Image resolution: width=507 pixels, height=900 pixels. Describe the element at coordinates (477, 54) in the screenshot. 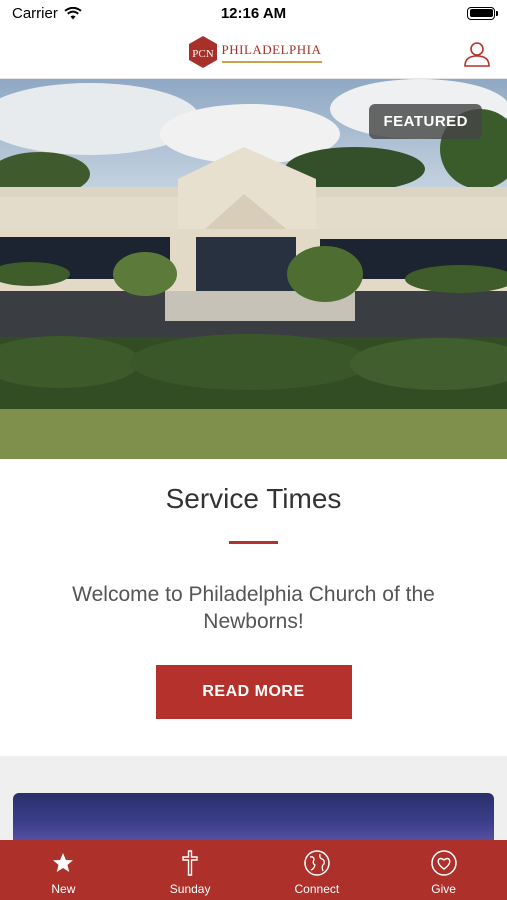

I see `user-profile-icon` at that location.